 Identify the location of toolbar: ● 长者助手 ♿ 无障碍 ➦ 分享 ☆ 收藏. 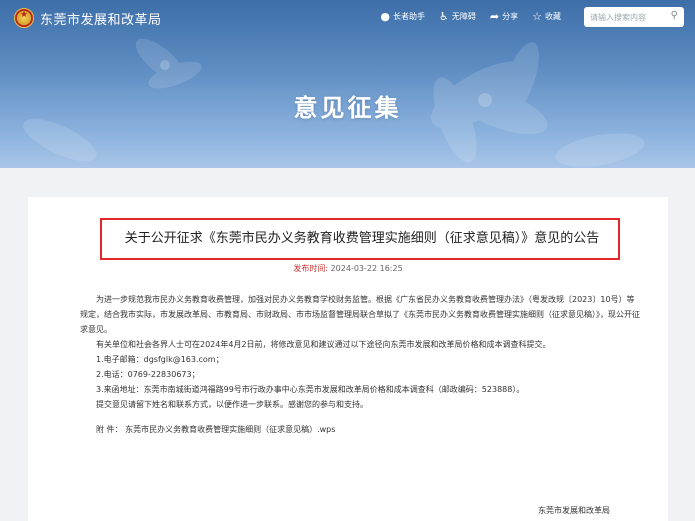
(463, 16).